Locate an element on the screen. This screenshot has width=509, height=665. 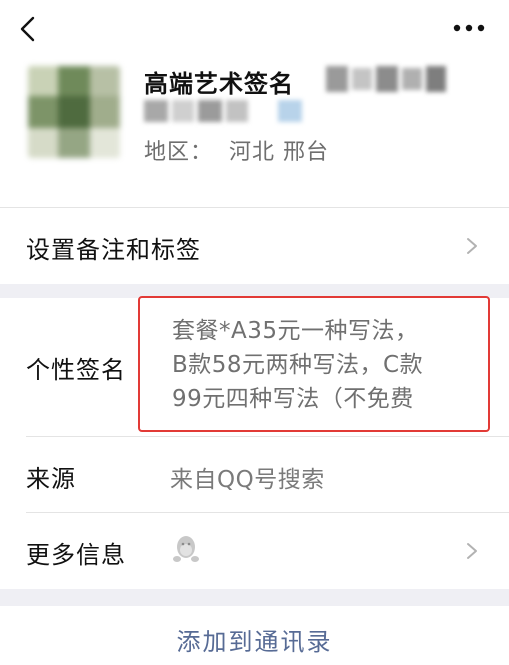
source-label: 来源 is located at coordinates (51, 479).